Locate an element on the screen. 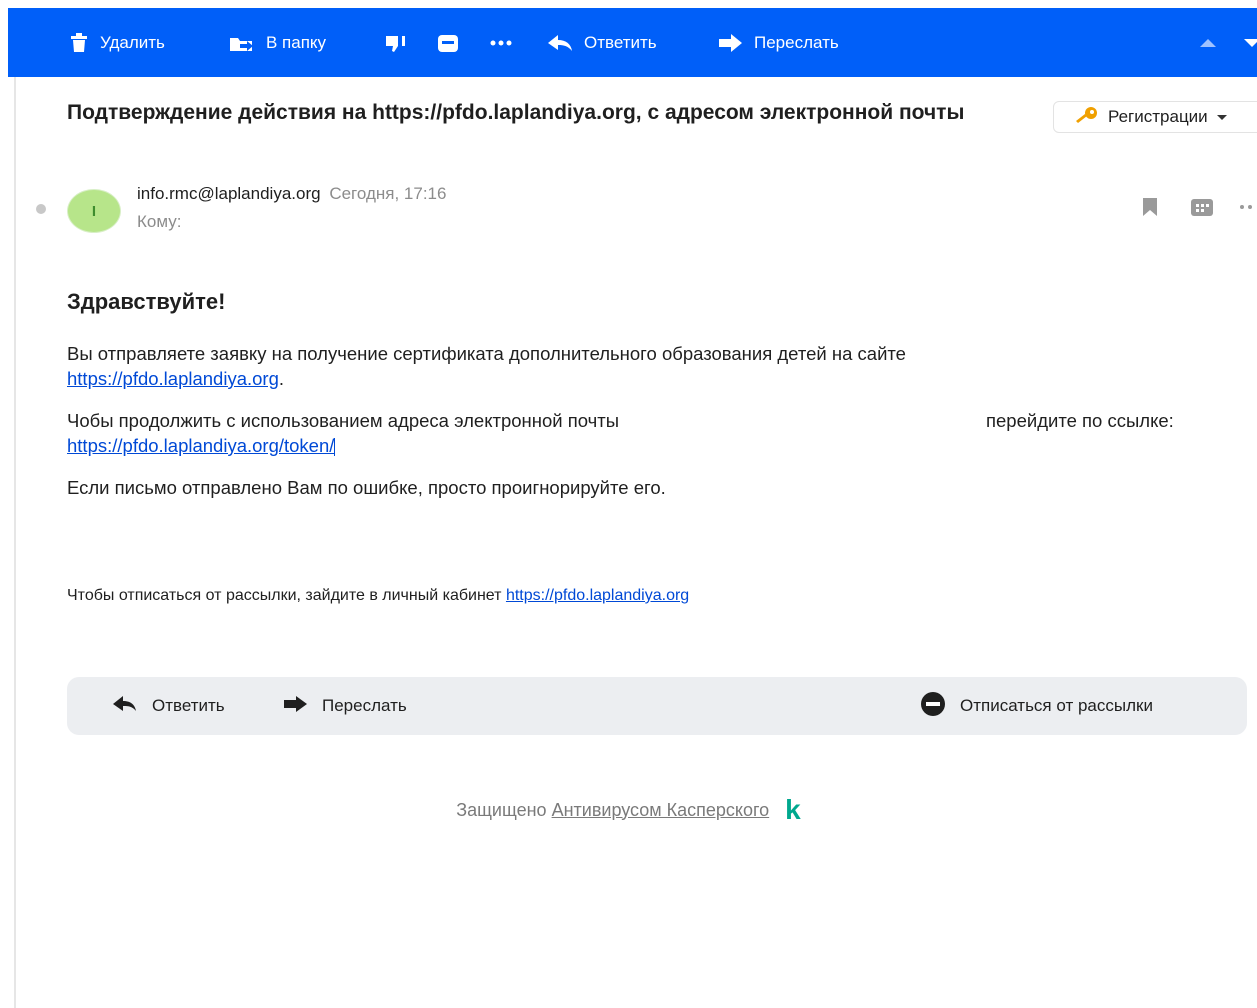 The width and height of the screenshot is (1257, 1008). delete-button: Удалить is located at coordinates (116, 42).